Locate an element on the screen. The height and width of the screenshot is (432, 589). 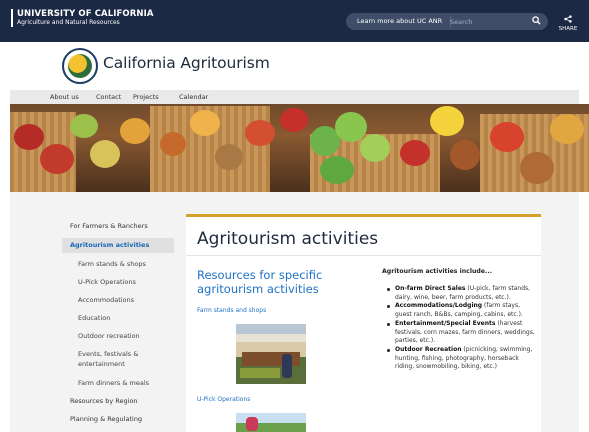
sidebar-item-planning-regulating: Planning & Regulating is located at coordinates (118, 419).